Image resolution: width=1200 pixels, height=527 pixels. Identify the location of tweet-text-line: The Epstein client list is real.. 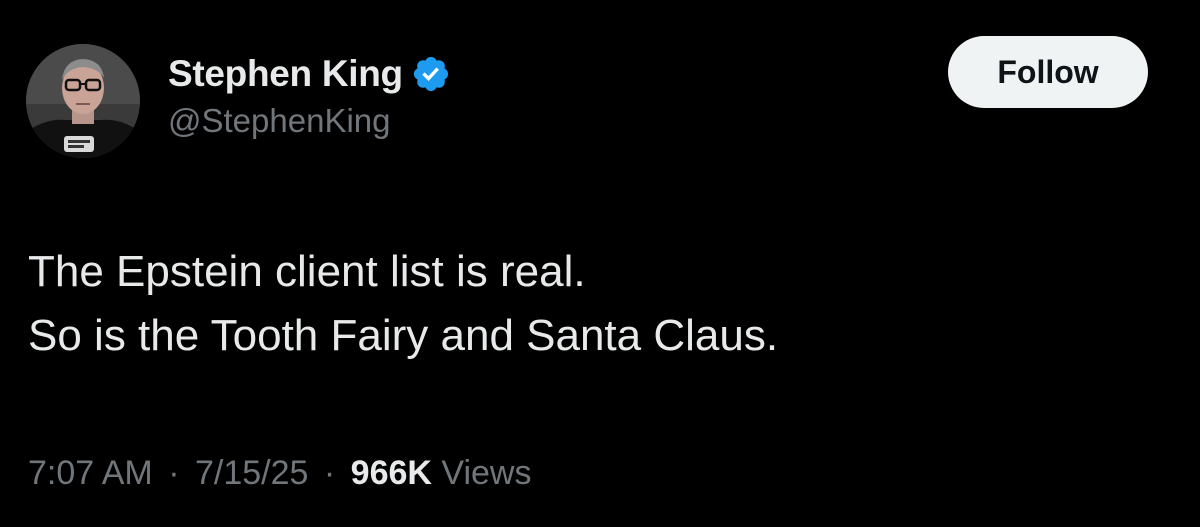
(307, 271).